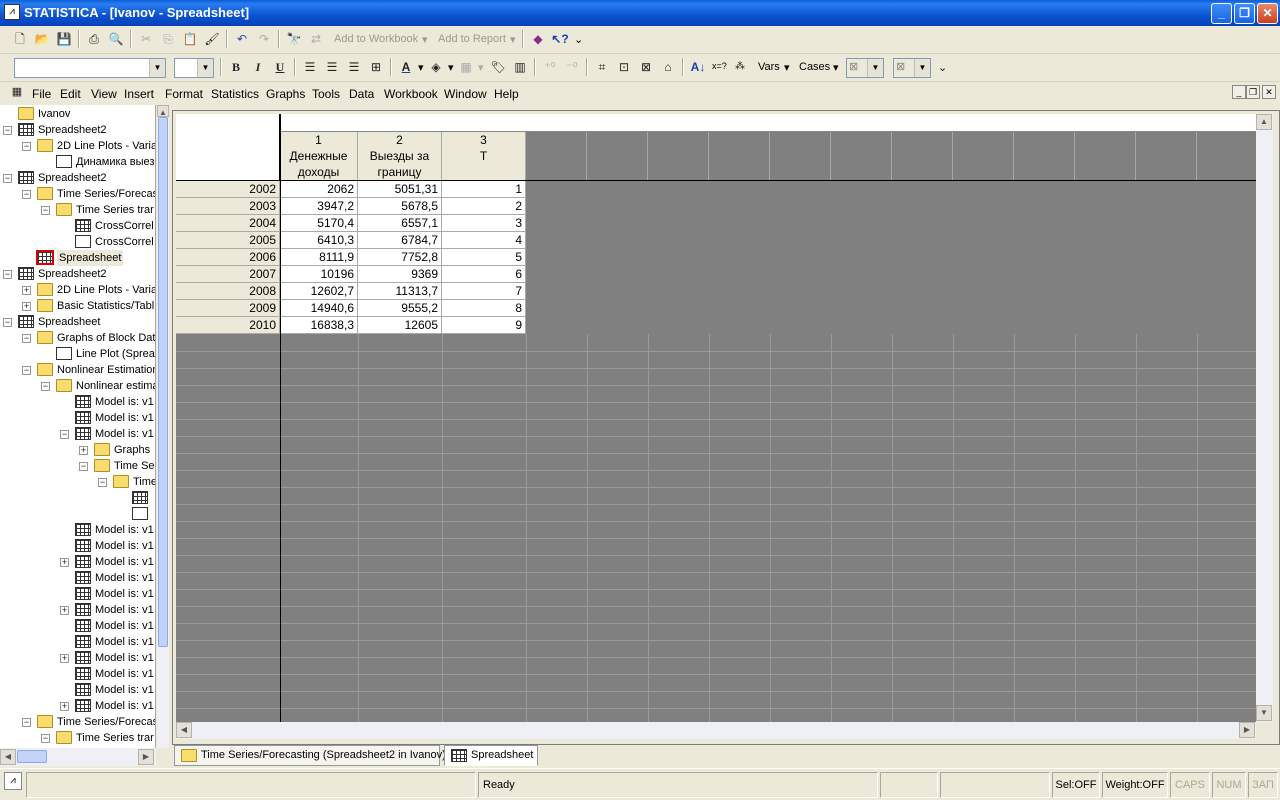 Image resolution: width=1280 pixels, height=800 pixels. What do you see at coordinates (481, 67) in the screenshot?
I see `chevron-down-icon: ▾` at bounding box center [481, 67].